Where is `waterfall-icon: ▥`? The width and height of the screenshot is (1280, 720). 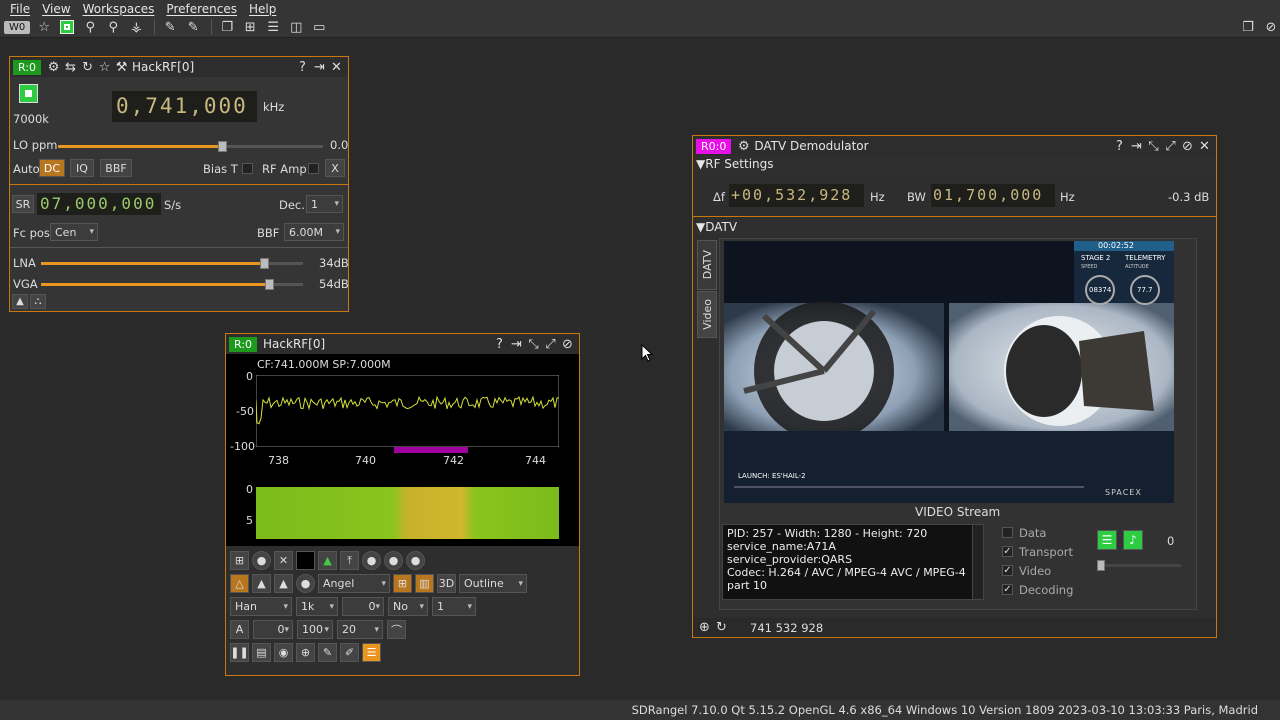 waterfall-icon: ▥ is located at coordinates (424, 583).